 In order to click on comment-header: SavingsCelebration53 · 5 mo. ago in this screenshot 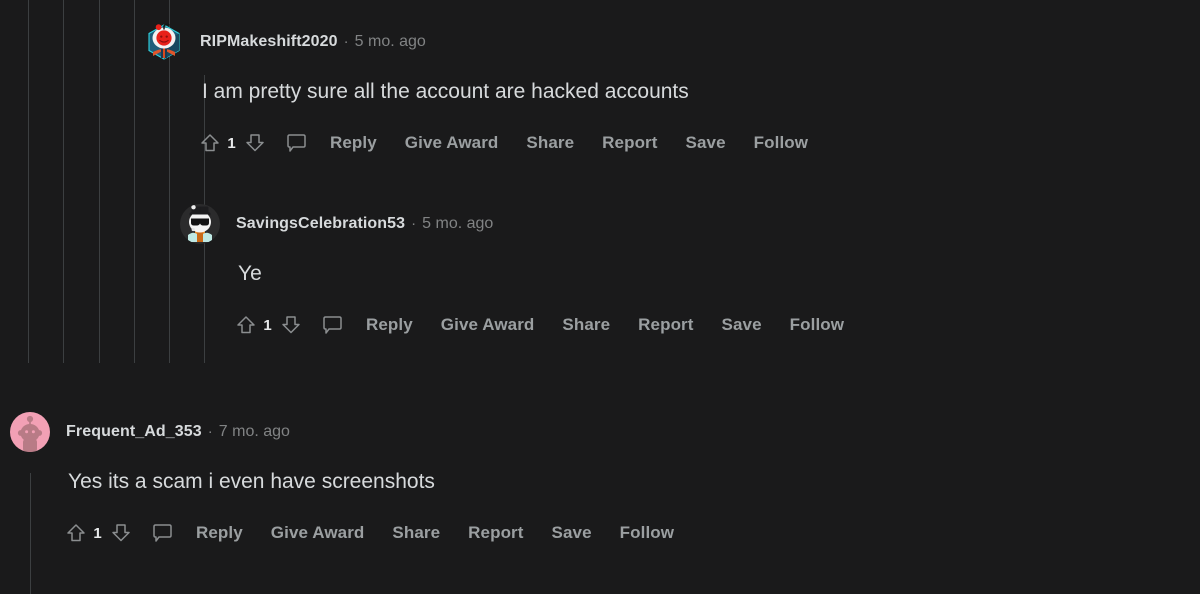, I will do `click(519, 224)`.